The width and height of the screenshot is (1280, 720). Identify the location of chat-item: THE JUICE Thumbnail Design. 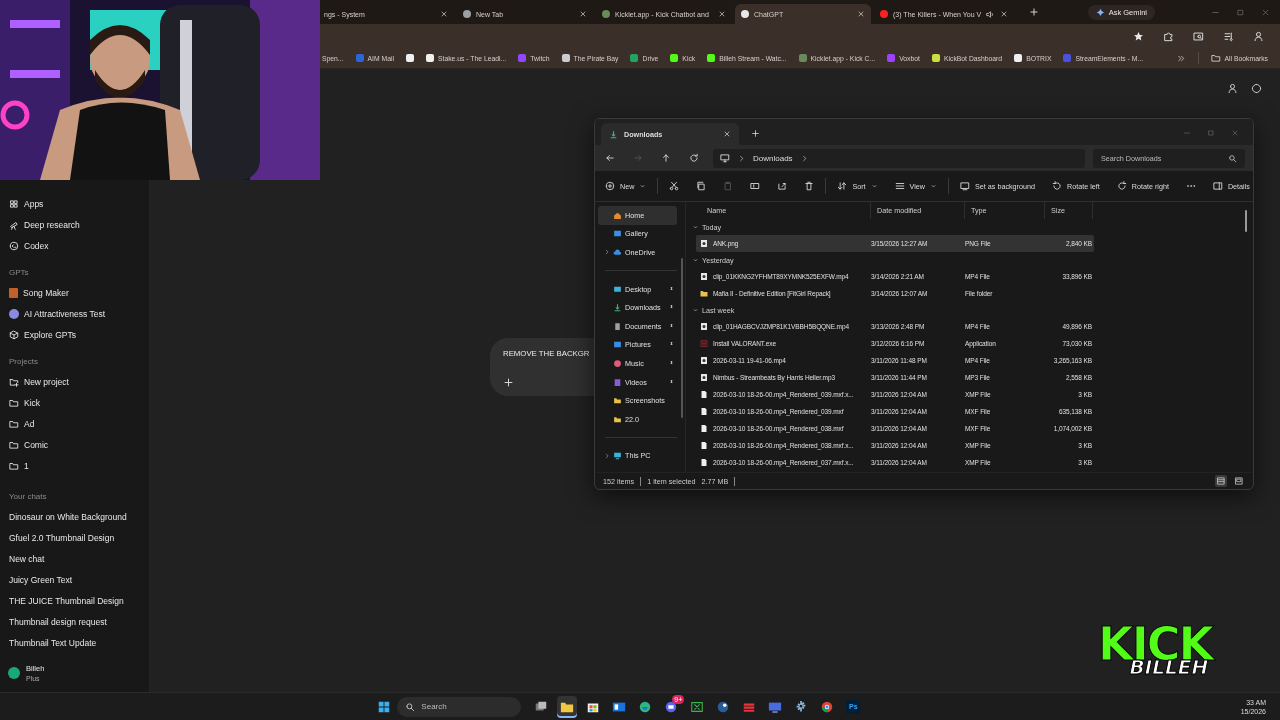
(79, 600).